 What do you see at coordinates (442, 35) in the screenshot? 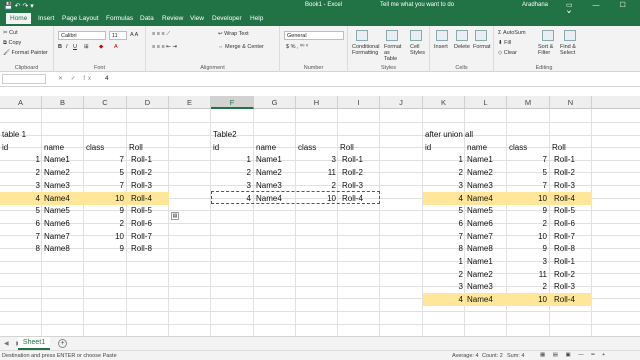
I see `insert-cells-icon` at bounding box center [442, 35].